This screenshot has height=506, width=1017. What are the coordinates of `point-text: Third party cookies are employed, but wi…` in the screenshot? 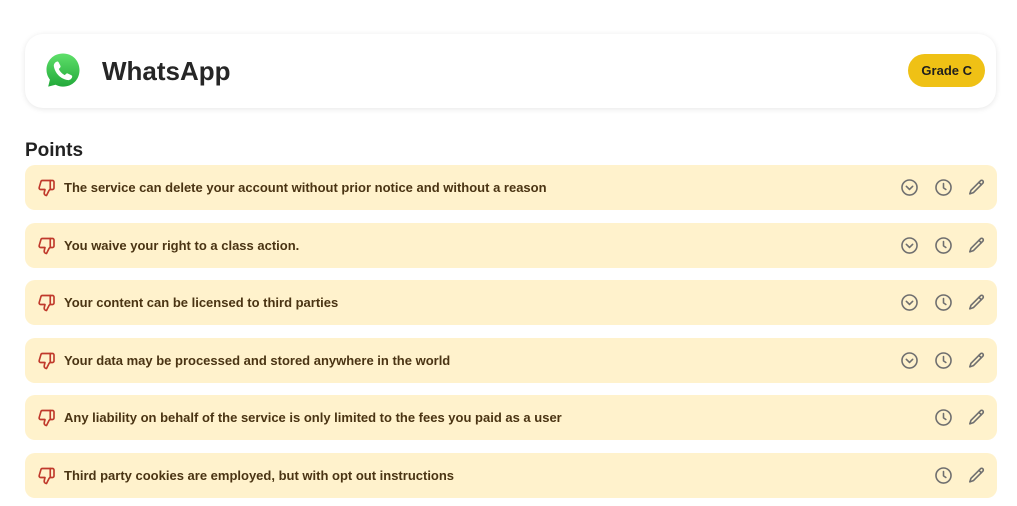 It's located at (259, 475).